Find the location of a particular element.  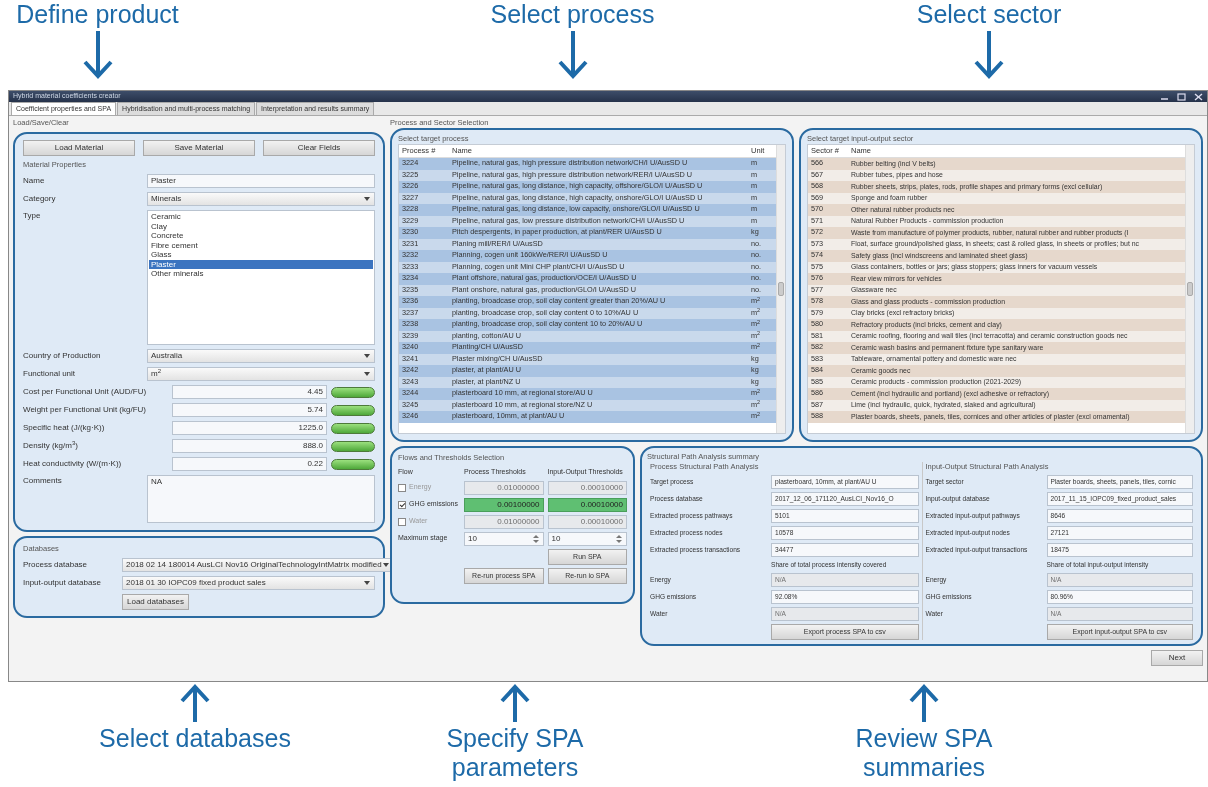

value-field: 4.45 is located at coordinates (249, 392).